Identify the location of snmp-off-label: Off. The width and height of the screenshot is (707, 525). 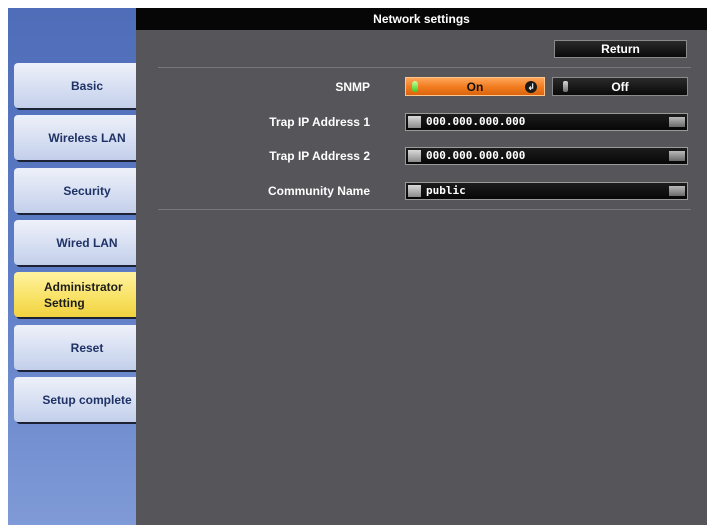
(620, 87).